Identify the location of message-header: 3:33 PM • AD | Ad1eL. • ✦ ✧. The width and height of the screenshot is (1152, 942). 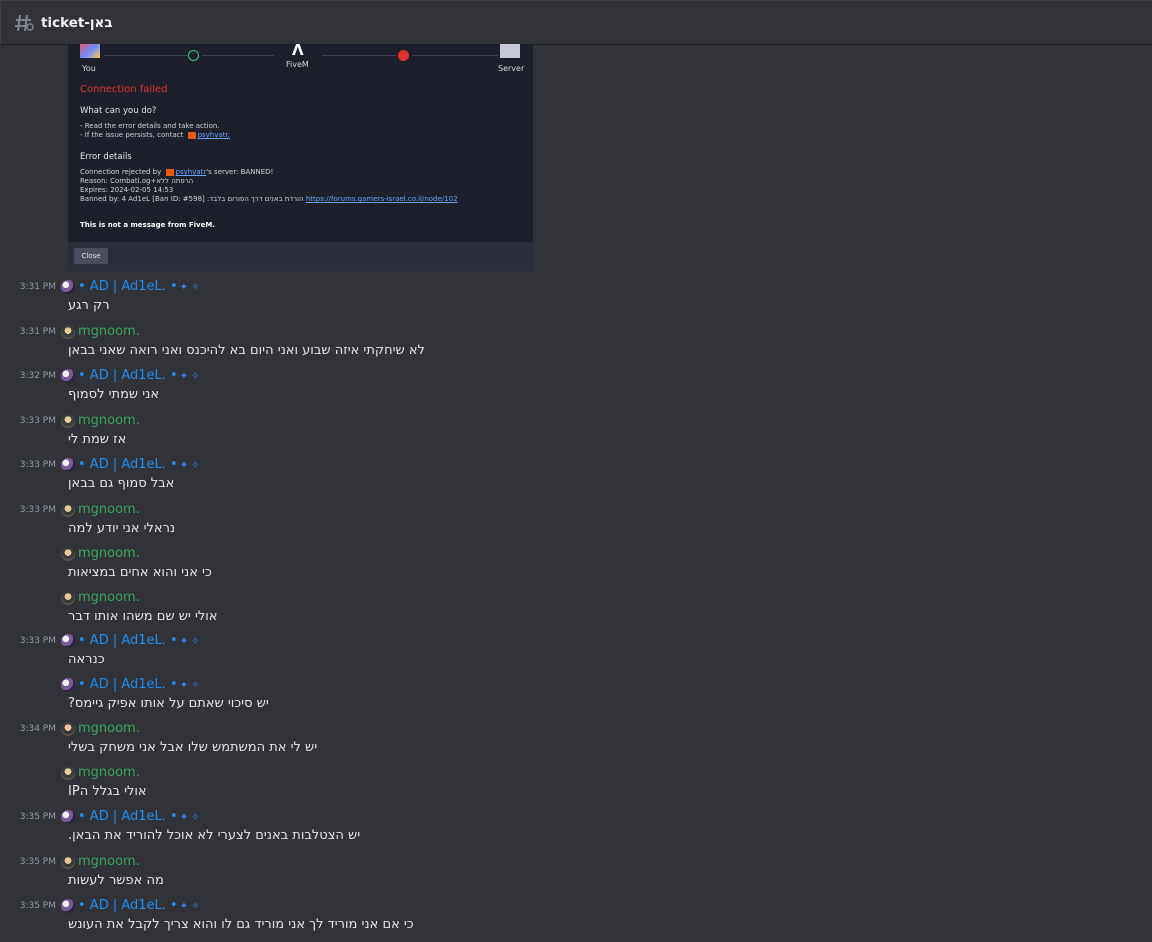
(576, 467).